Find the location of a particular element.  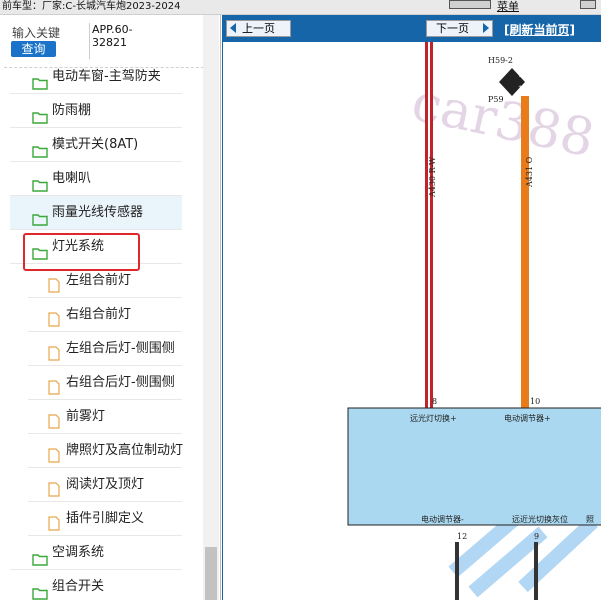

prev-page-label: 上一页 is located at coordinates (258, 28).